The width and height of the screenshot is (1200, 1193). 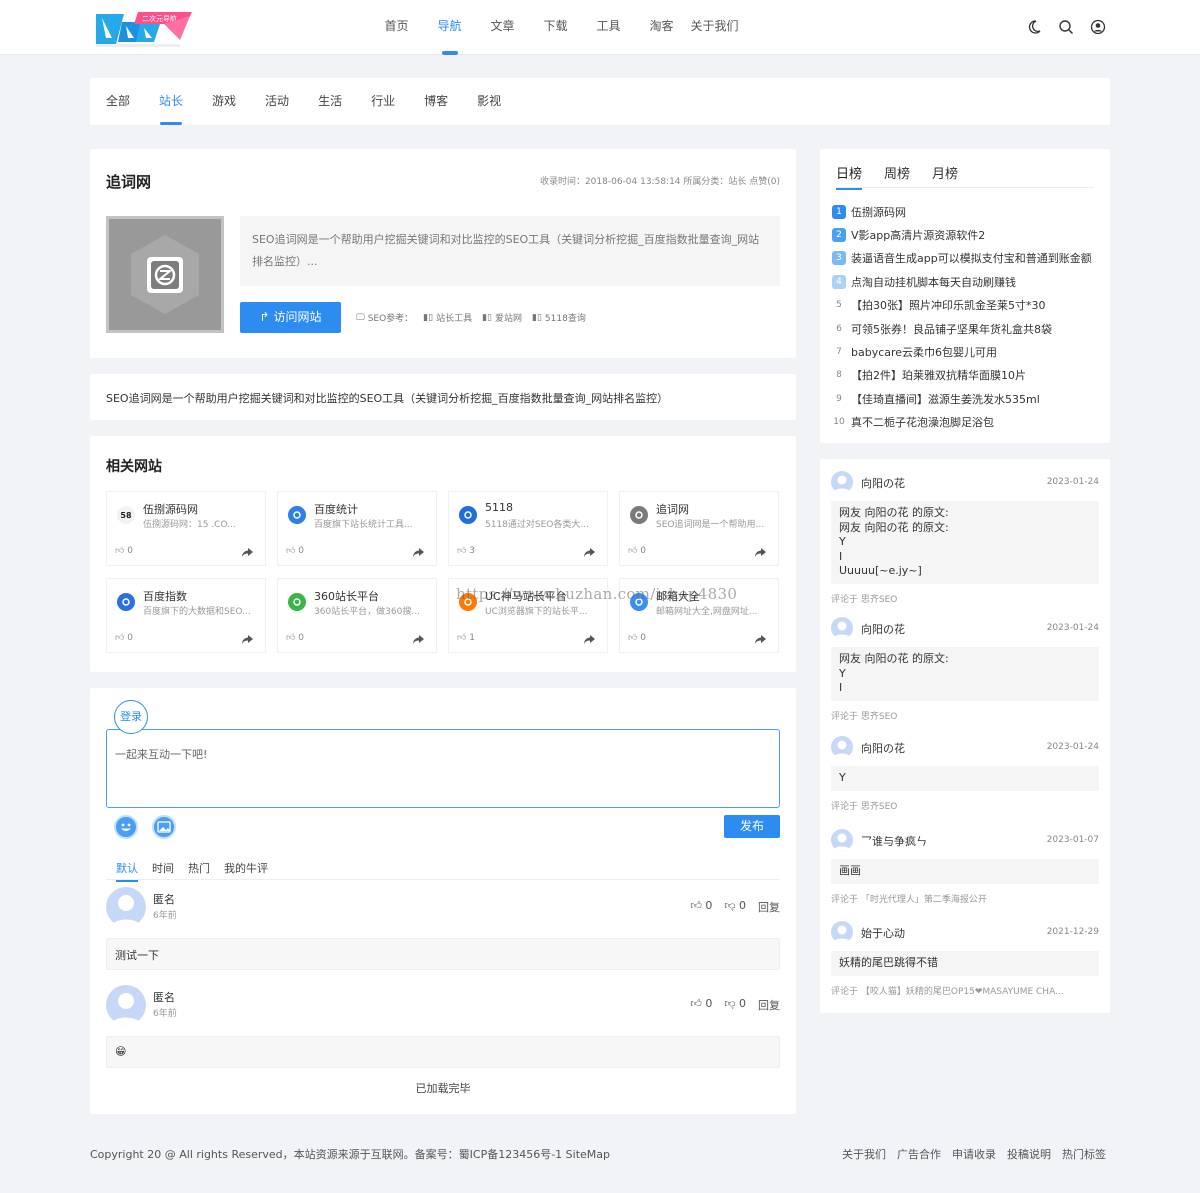 What do you see at coordinates (559, 318) in the screenshot?
I see `seo-link-5118: ▮▯ 5118查询` at bounding box center [559, 318].